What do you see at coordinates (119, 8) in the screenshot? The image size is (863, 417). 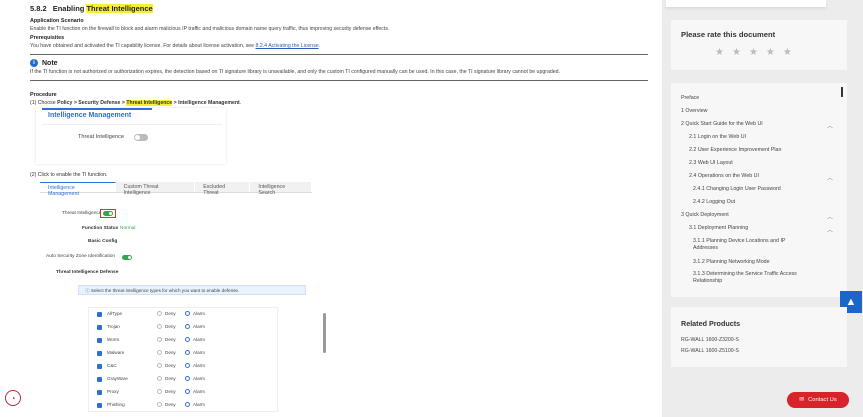 I see `section-title-highlight: Threat Intelligence` at bounding box center [119, 8].